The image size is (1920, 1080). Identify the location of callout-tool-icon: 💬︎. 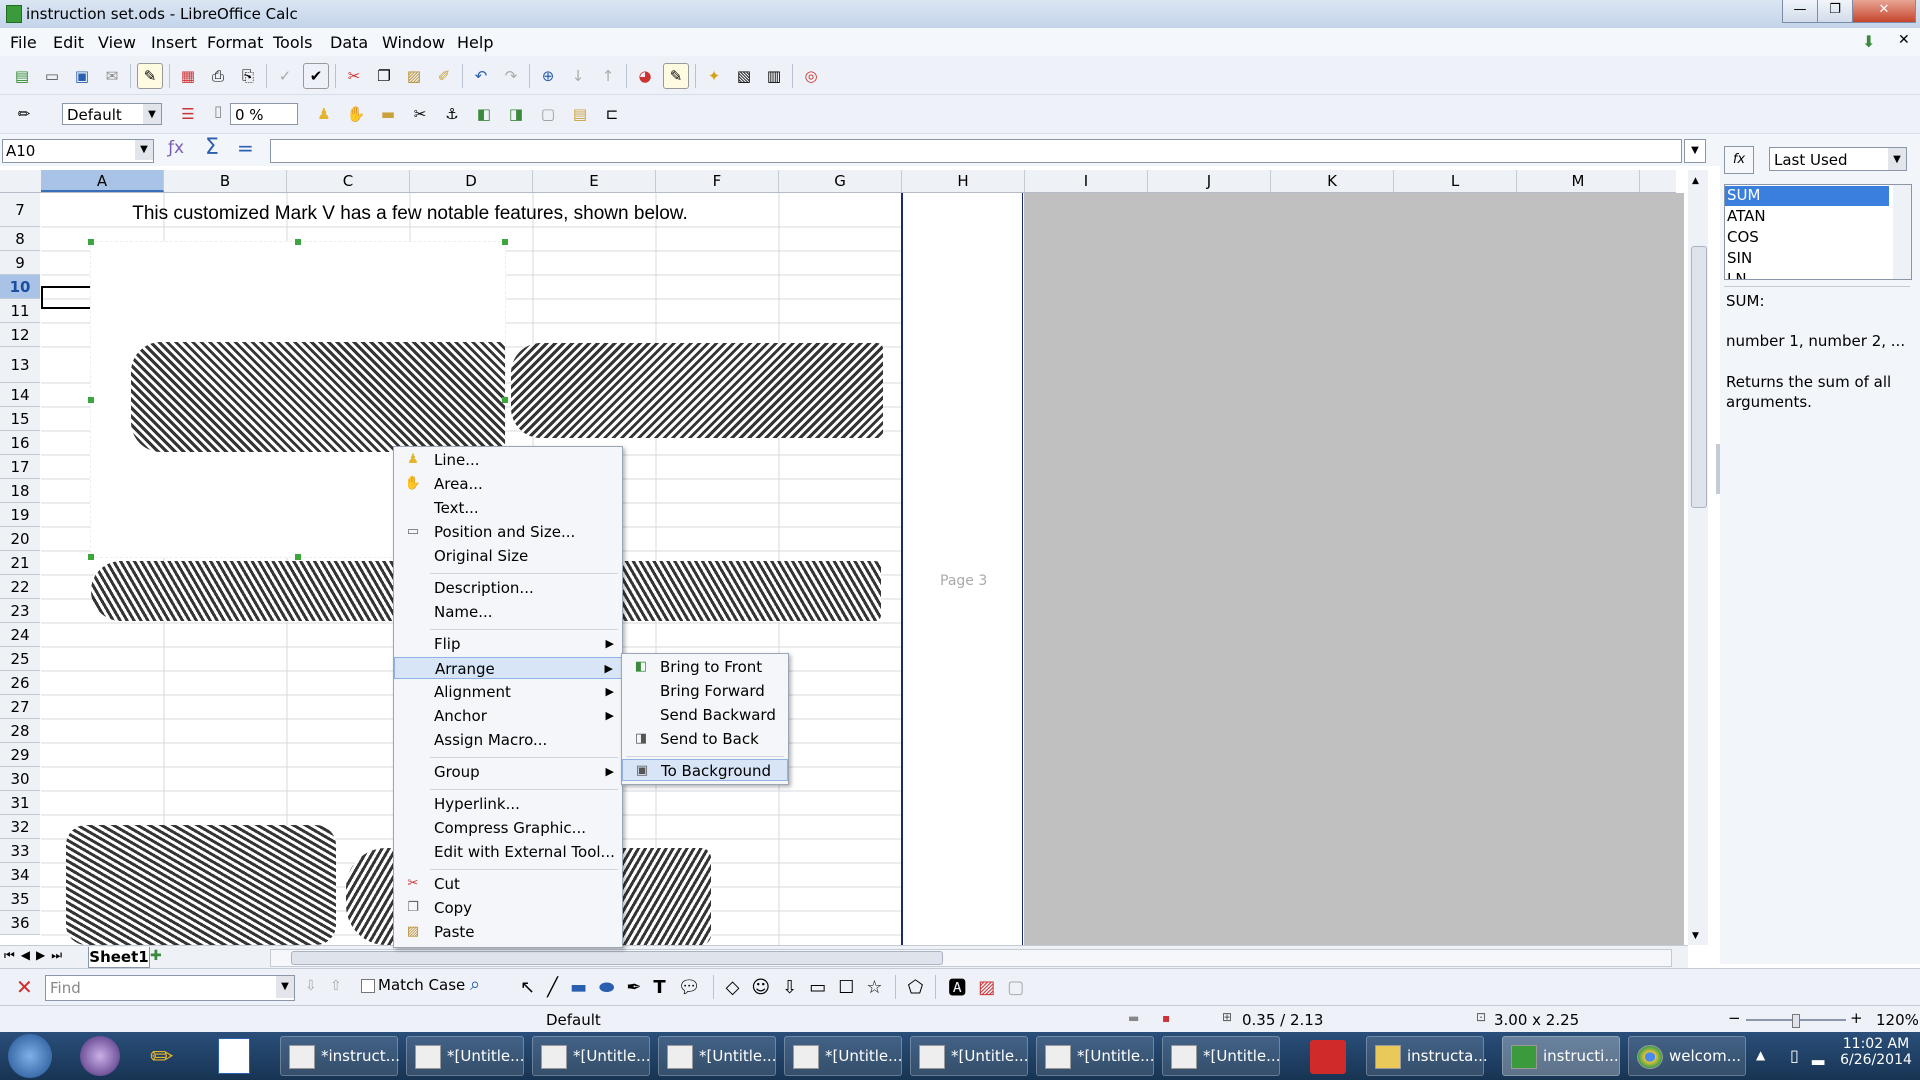
(689, 987).